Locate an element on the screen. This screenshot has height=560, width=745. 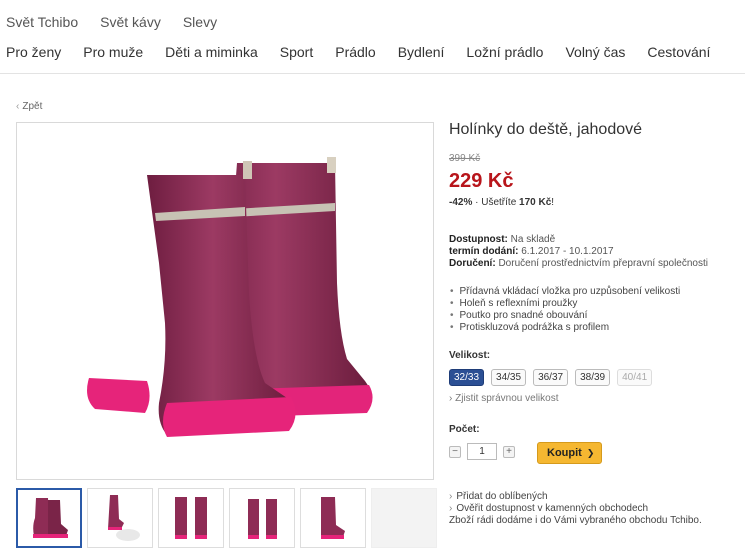
nav-bydleni: Bydlení is located at coordinates (421, 52).